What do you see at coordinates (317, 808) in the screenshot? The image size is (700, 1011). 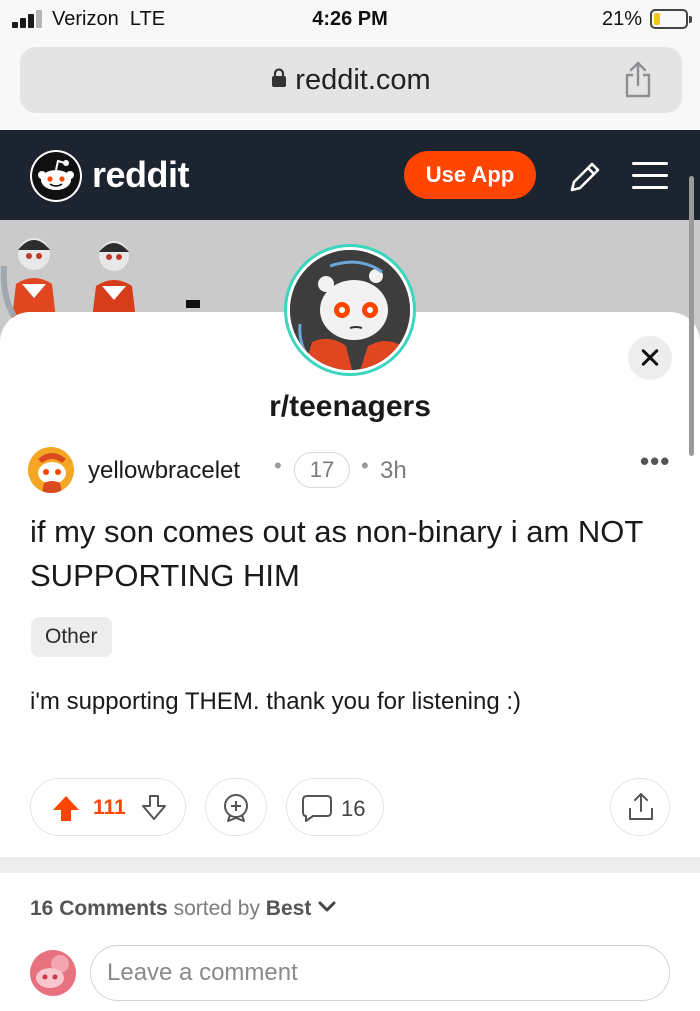 I see `comment-bubble-icon` at bounding box center [317, 808].